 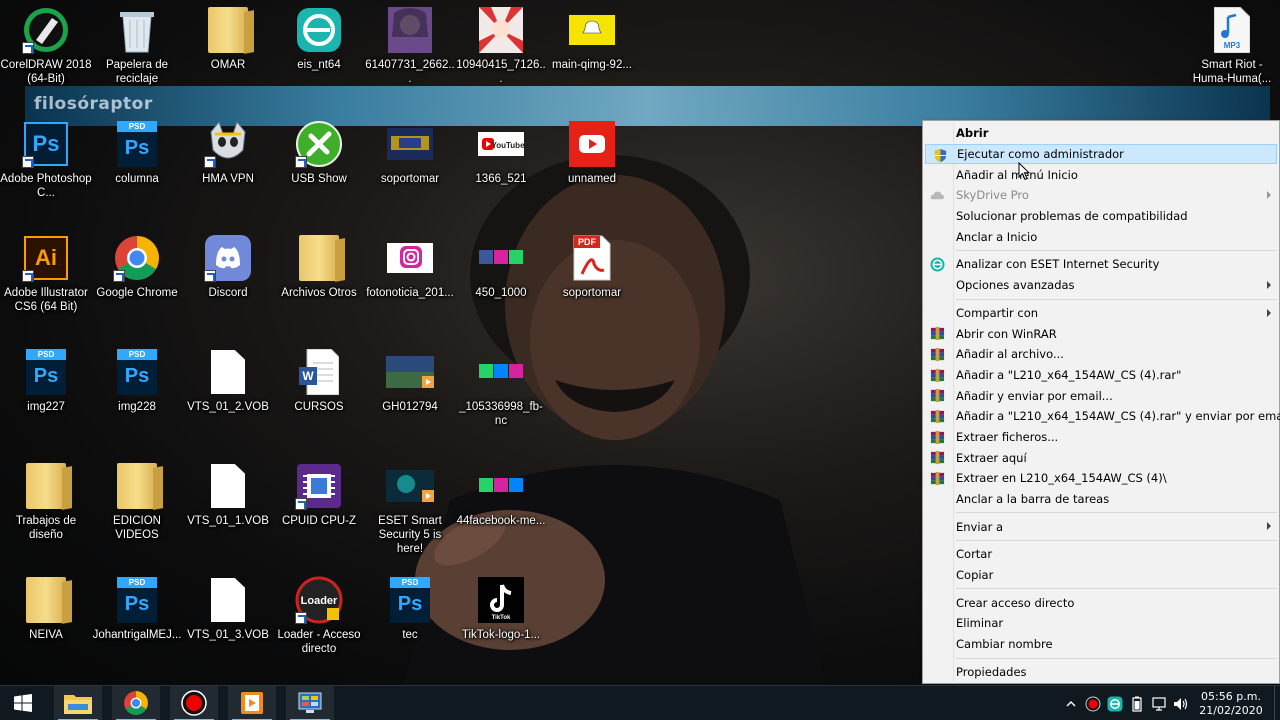 What do you see at coordinates (1101, 575) in the screenshot?
I see `menu-item-copiar: Copiar` at bounding box center [1101, 575].